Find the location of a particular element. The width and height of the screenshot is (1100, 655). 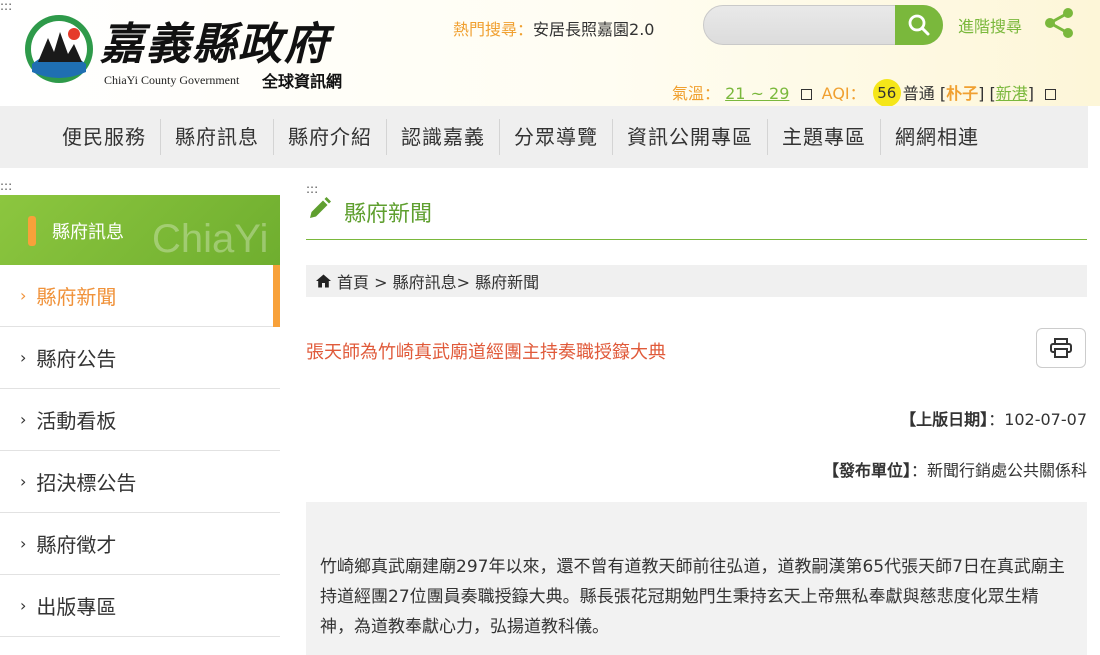

heading-accent-bar is located at coordinates (32, 231).